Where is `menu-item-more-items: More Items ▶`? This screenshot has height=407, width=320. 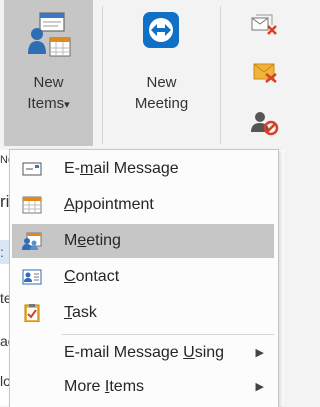
menu-item-more-items: More Items ▶ is located at coordinates (143, 387).